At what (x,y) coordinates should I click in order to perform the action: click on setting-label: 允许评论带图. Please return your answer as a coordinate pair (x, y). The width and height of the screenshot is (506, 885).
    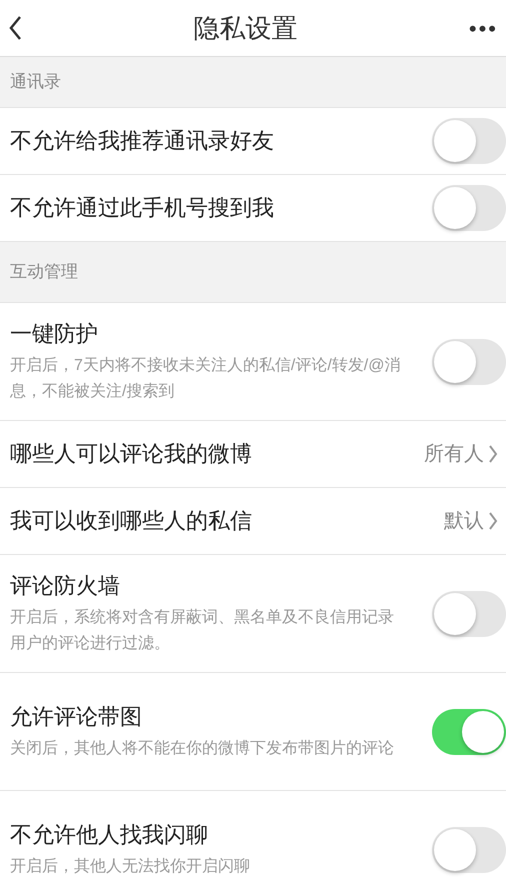
    Looking at the image, I should click on (76, 716).